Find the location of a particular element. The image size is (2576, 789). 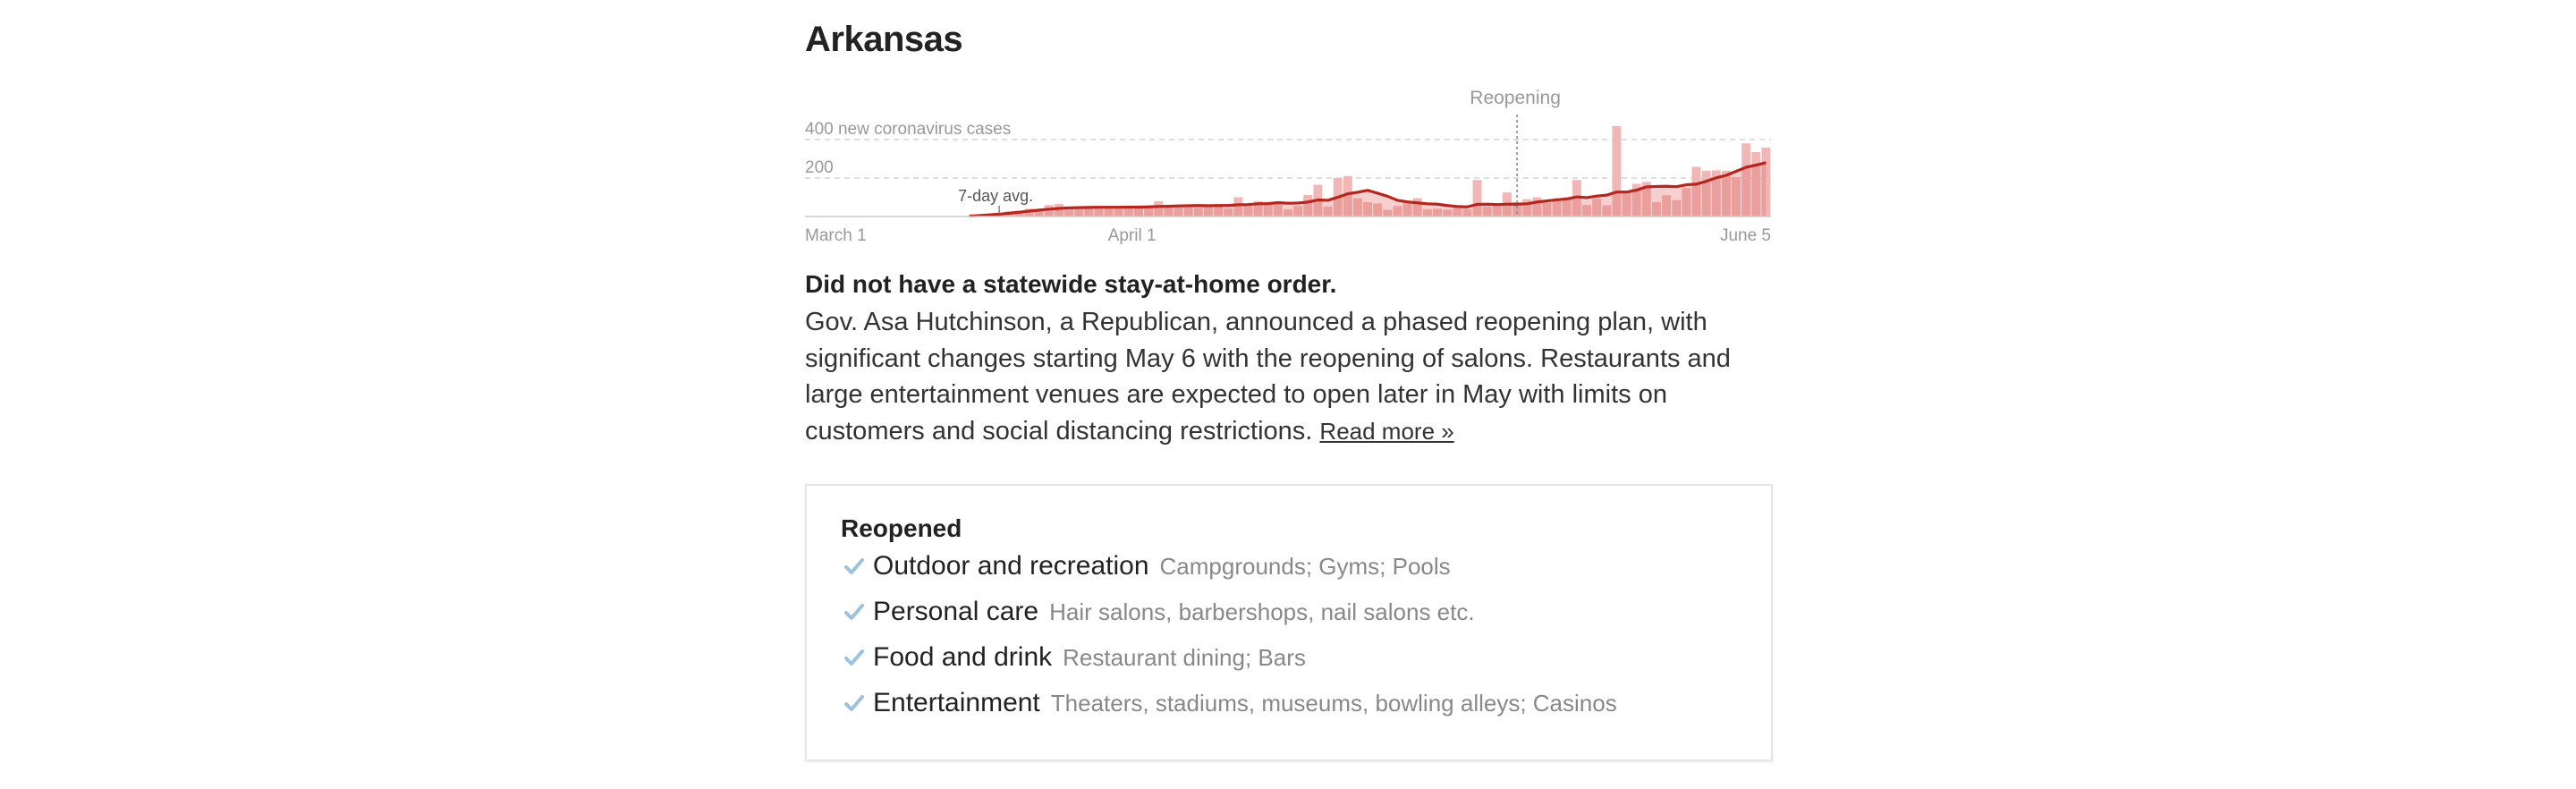

reopened-heading: Reopened is located at coordinates (901, 528).